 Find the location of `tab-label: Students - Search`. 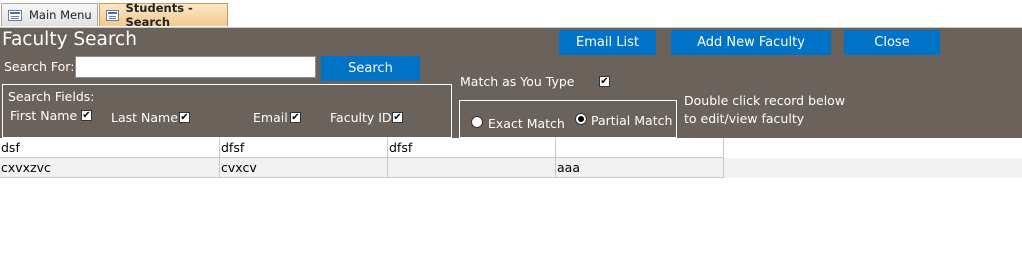

tab-label: Students - Search is located at coordinates (159, 15).